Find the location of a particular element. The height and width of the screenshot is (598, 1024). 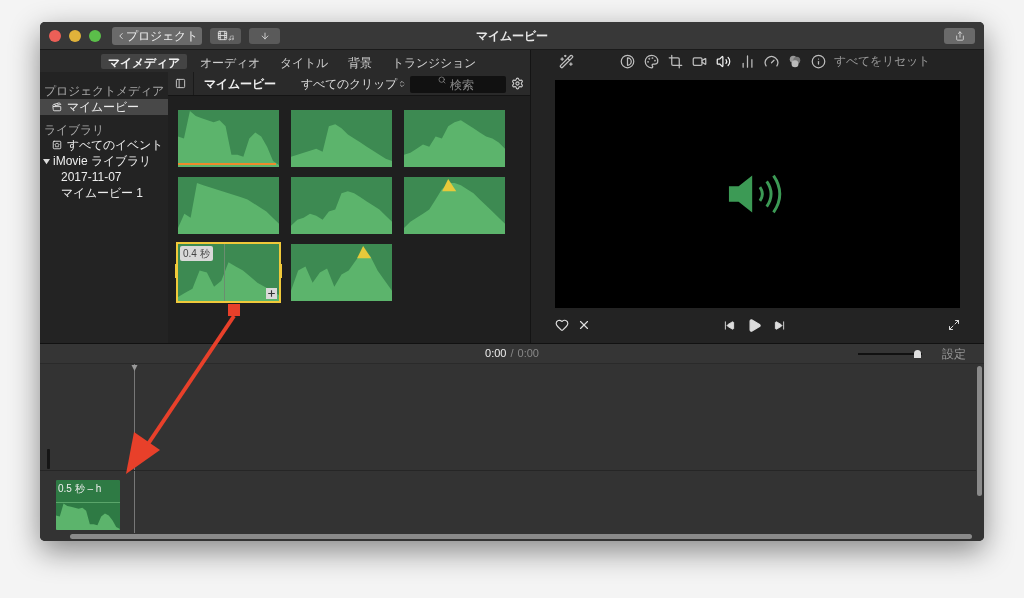

disclosure-triangle-icon is located at coordinates (46, 161).